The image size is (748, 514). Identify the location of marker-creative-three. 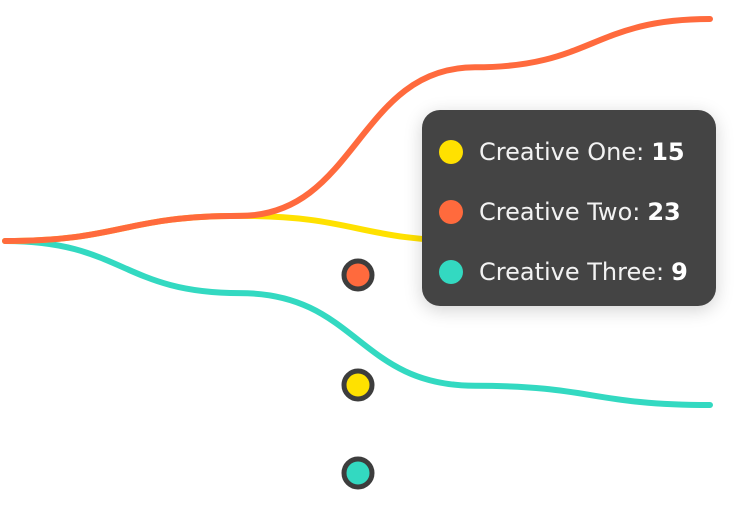
(358, 473).